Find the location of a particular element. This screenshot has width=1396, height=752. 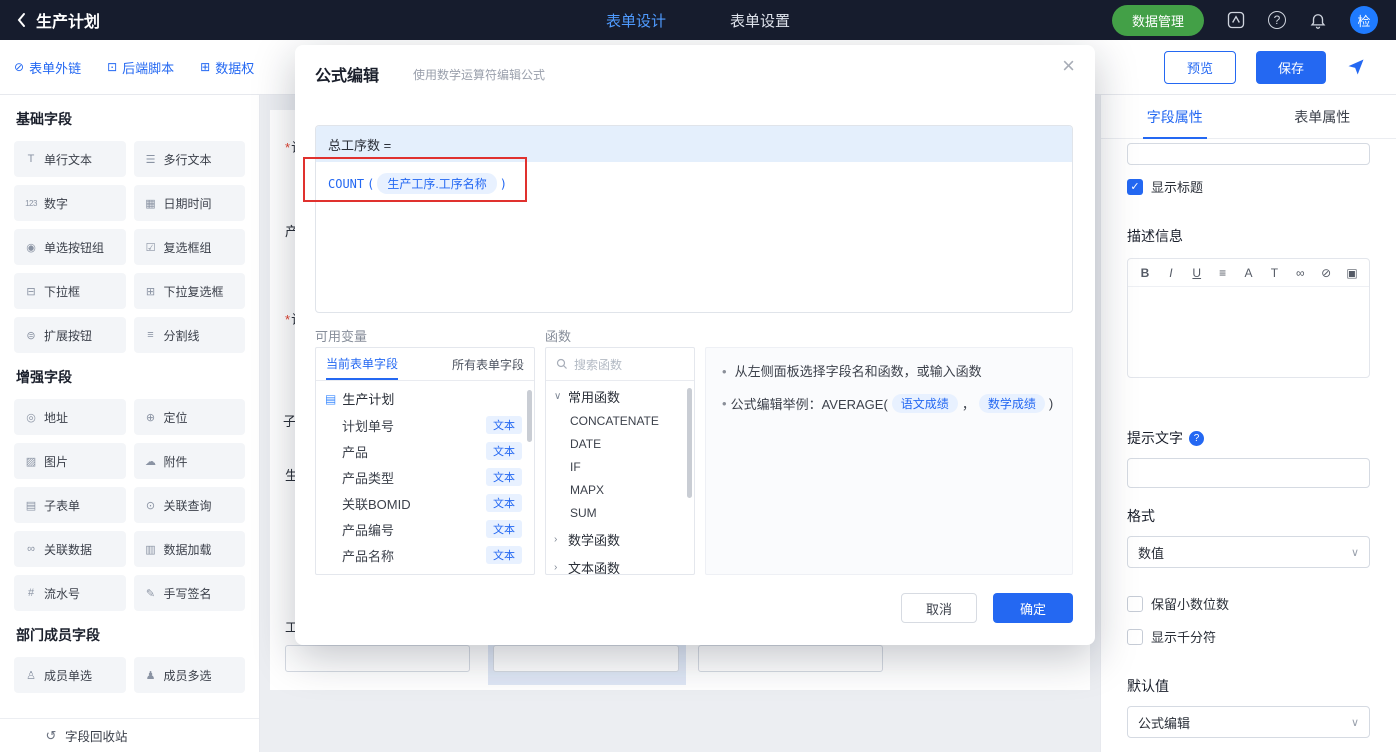

cancel-button: 取消 is located at coordinates (939, 608).